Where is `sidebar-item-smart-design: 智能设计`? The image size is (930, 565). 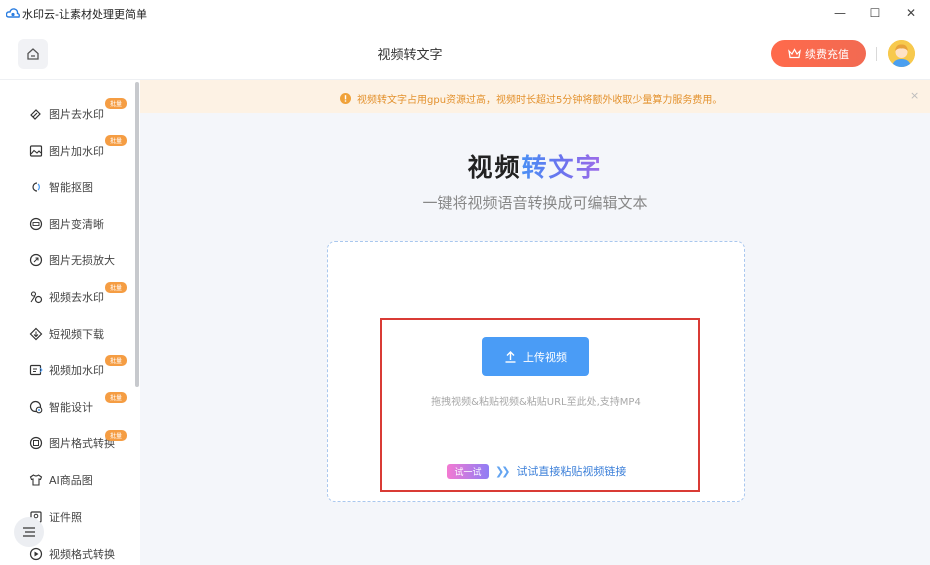
sidebar-item-smart-design: 智能设计 is located at coordinates (60, 407).